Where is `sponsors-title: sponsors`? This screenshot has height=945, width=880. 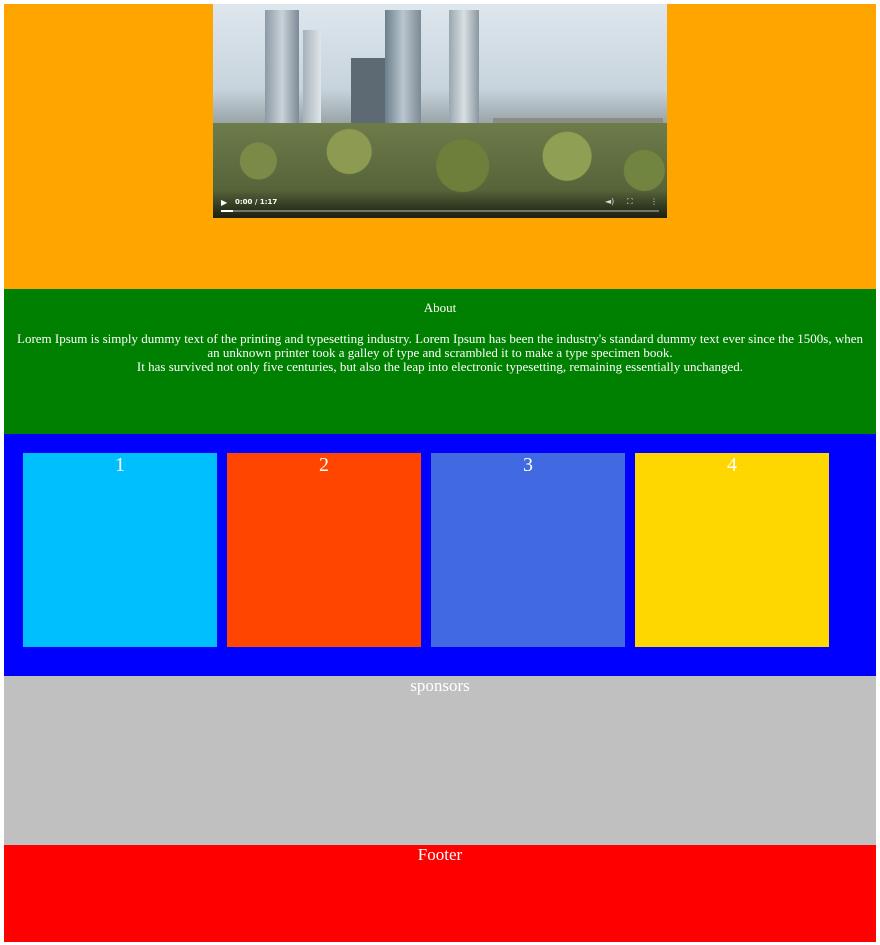 sponsors-title: sponsors is located at coordinates (440, 685).